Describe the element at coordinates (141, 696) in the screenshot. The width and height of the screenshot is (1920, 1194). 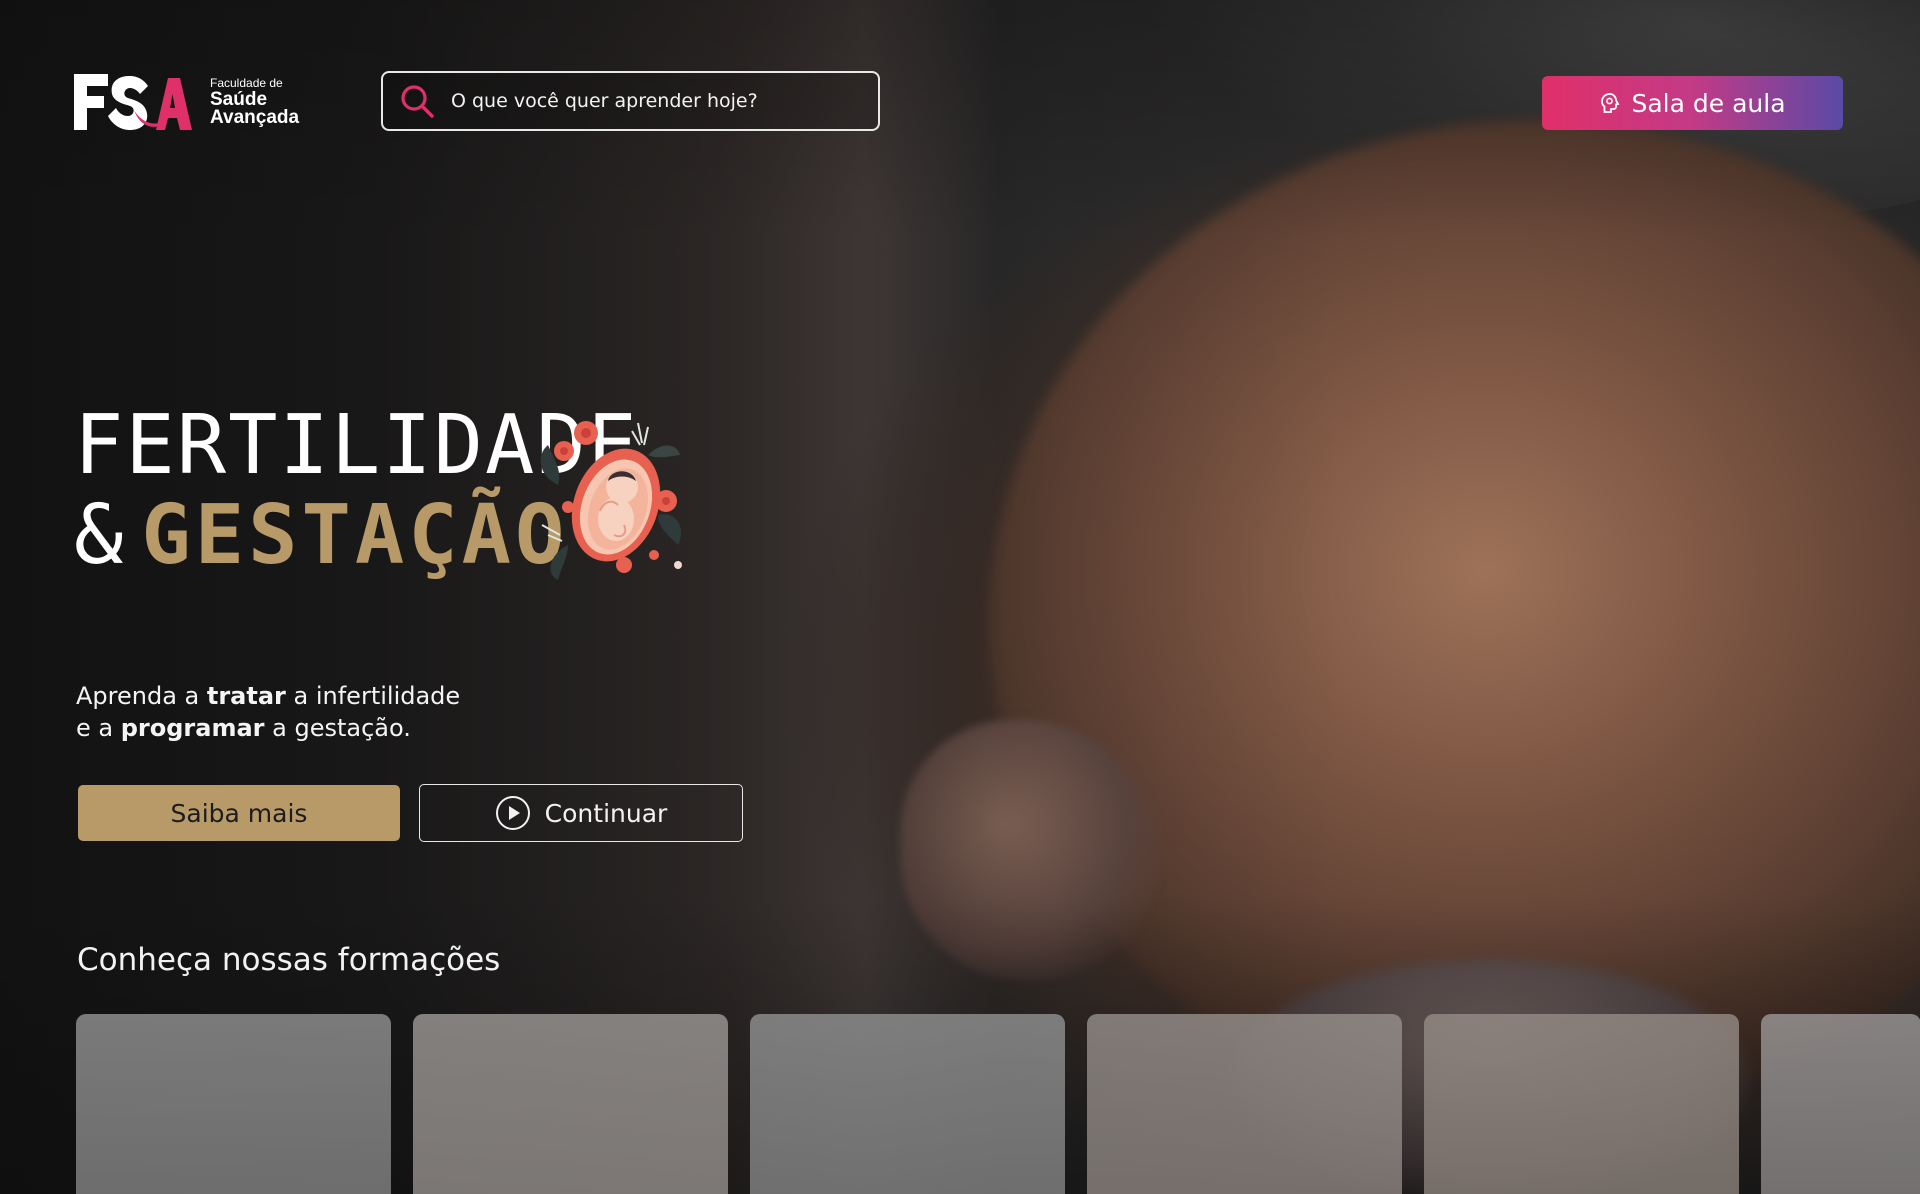
I see `desc-text: Aprenda a` at that location.